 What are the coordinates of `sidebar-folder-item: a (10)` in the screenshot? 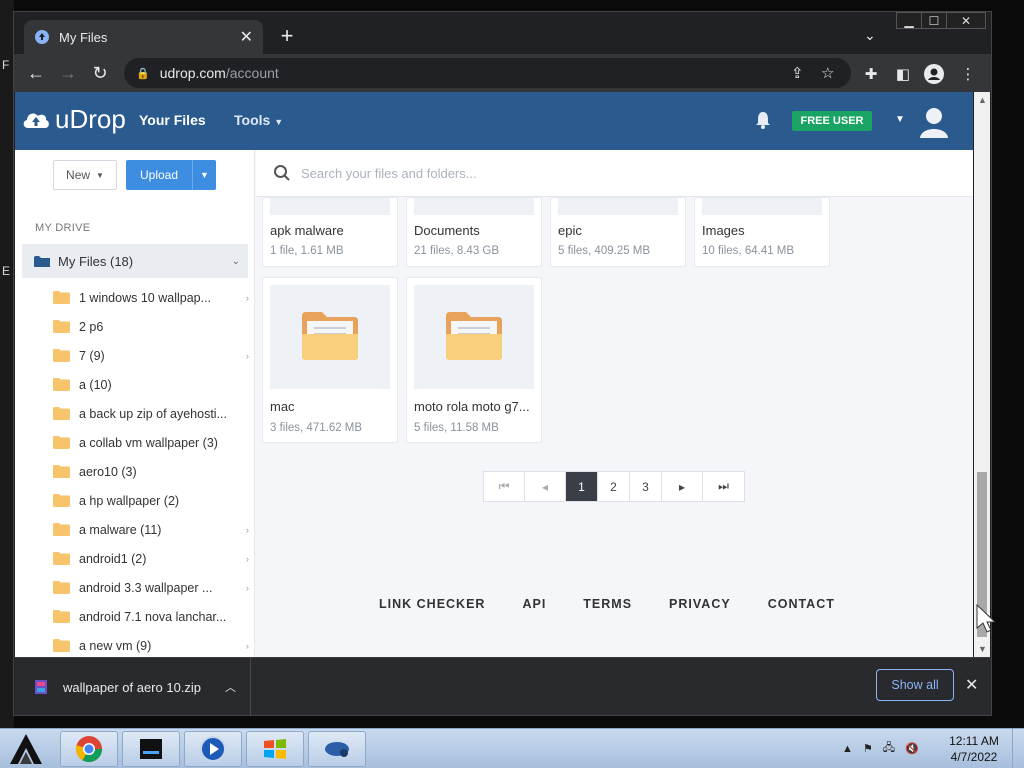 It's located at (151, 384).